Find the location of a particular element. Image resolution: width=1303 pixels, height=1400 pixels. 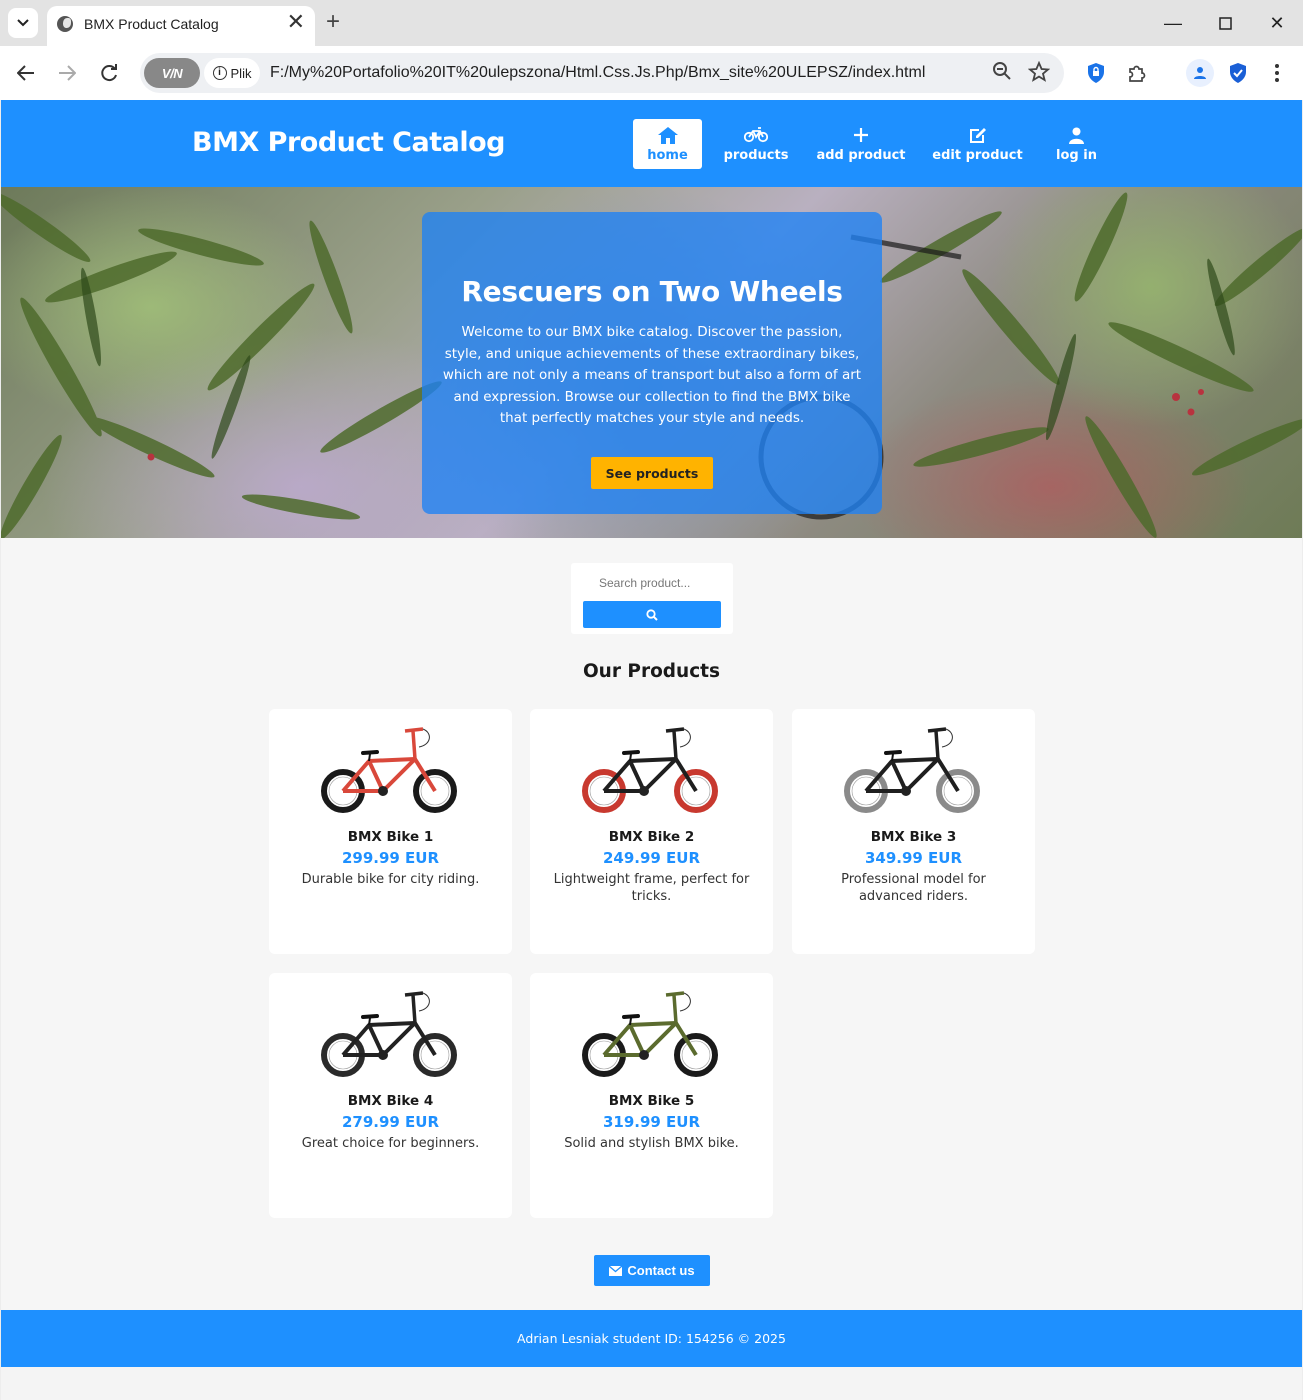

product-description: Durable bike for city riding. is located at coordinates (390, 879).